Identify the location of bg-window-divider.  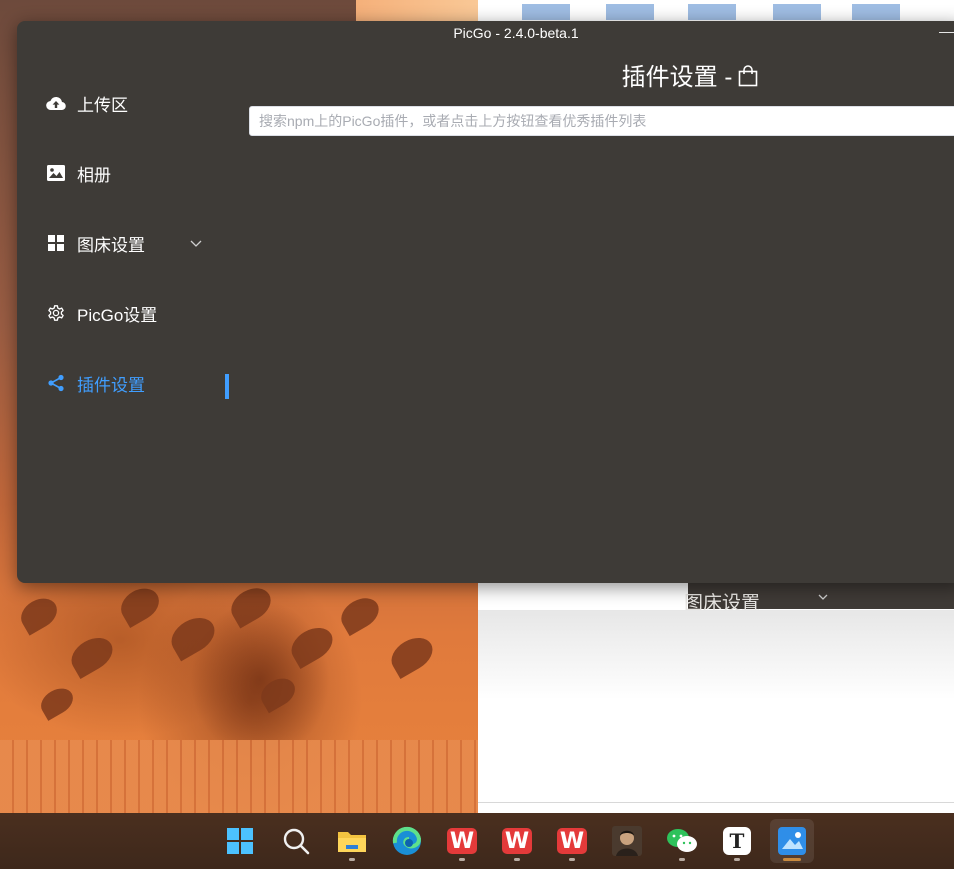
(716, 802).